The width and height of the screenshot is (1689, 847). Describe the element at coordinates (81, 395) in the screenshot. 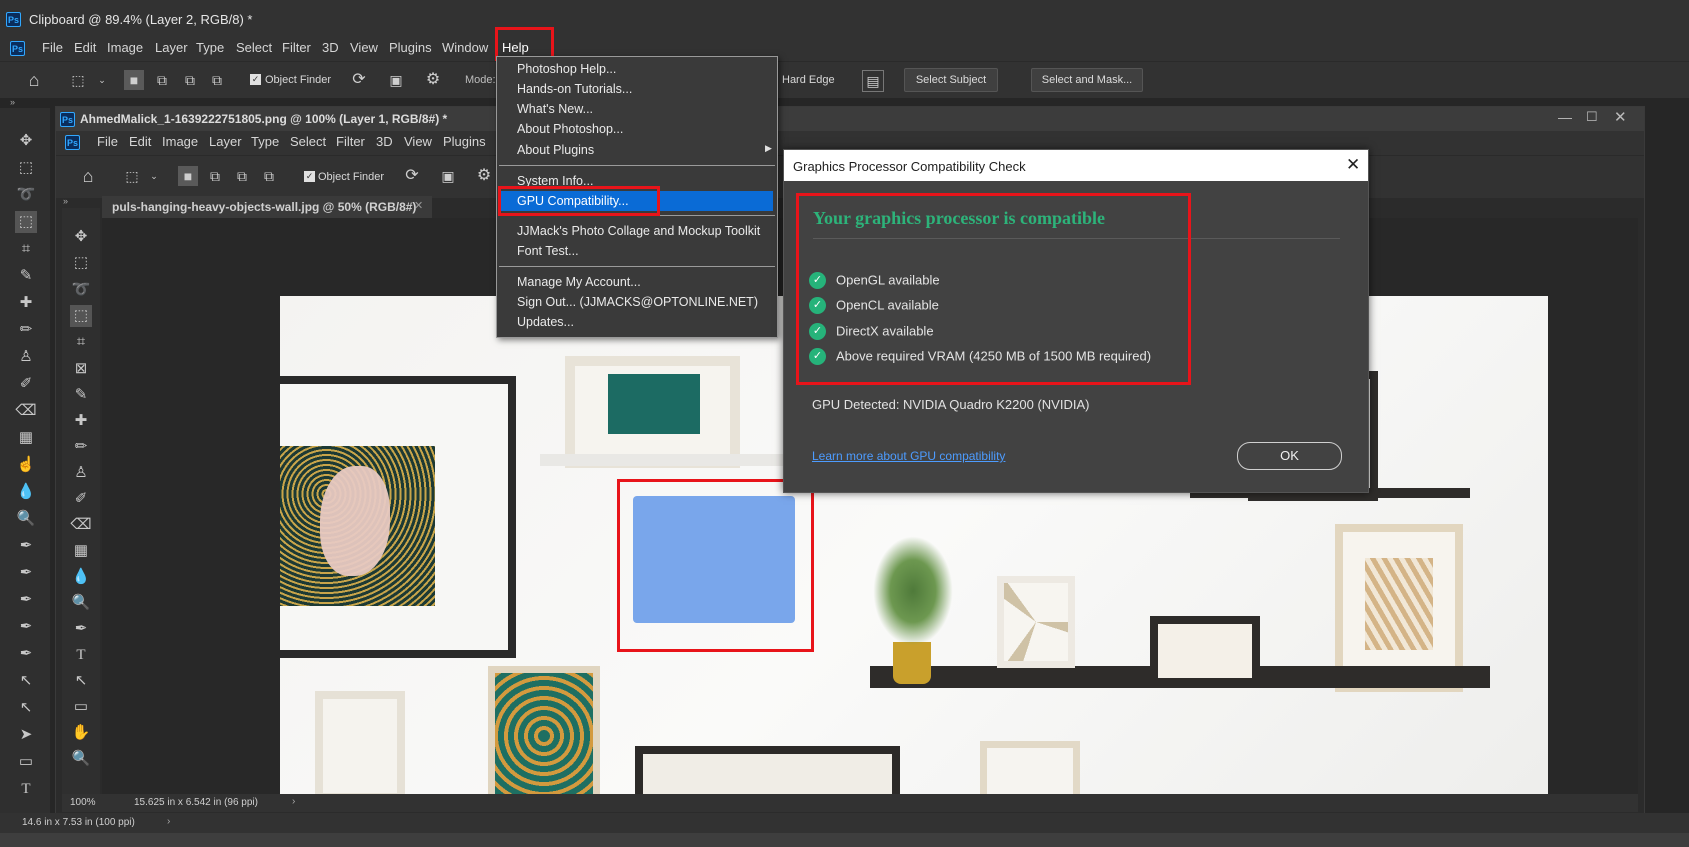

I see `inner-eyedropper-tool-icon: ✎` at that location.